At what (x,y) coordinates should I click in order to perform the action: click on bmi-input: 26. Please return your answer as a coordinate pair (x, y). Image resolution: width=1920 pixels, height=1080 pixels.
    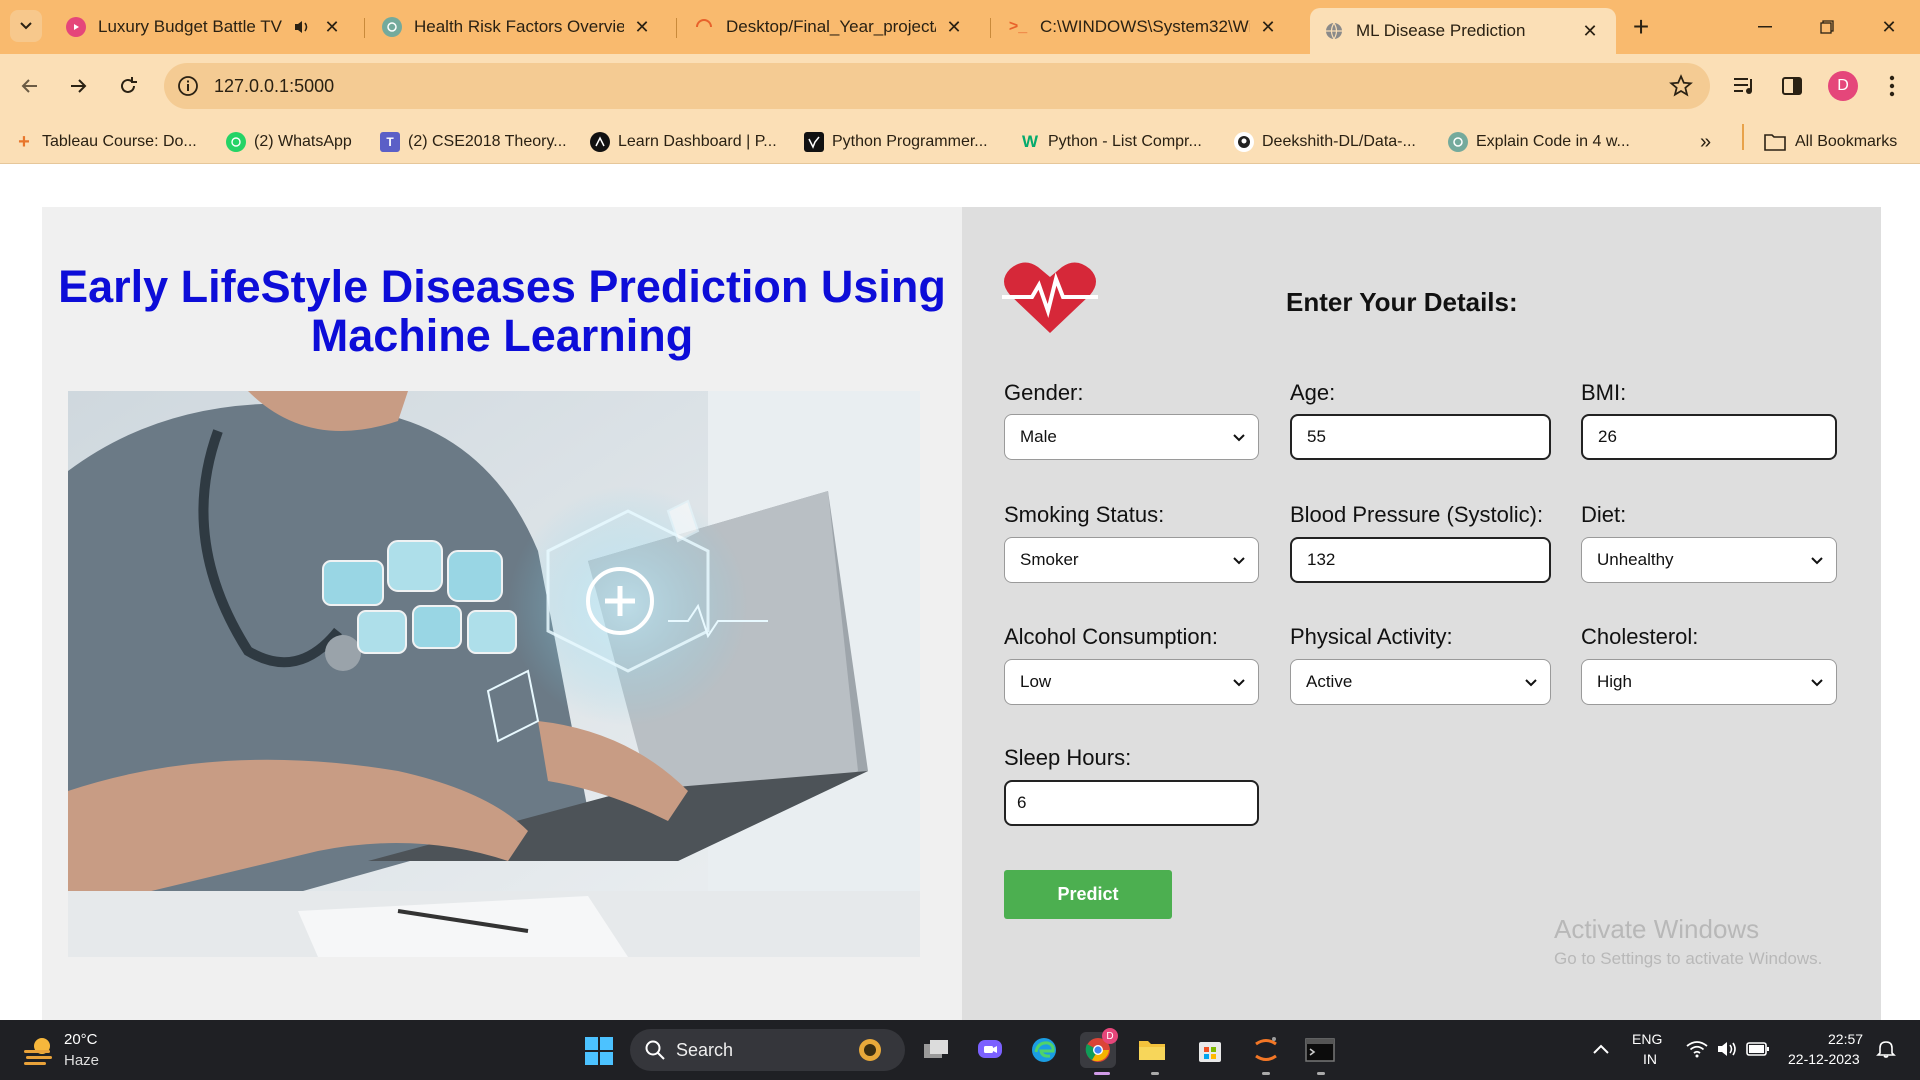
    Looking at the image, I should click on (1709, 437).